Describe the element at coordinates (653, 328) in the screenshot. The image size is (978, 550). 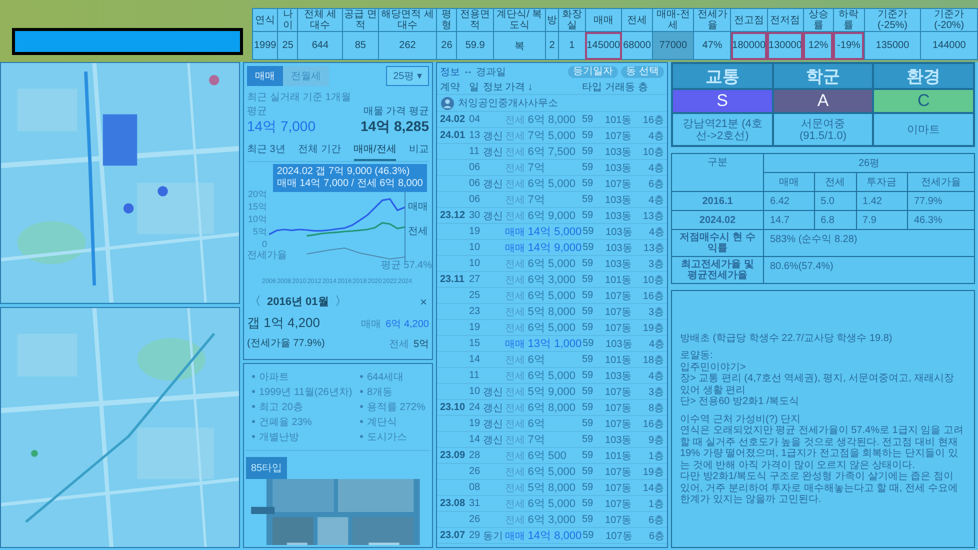
I see `floor-cell-text: 19층` at that location.